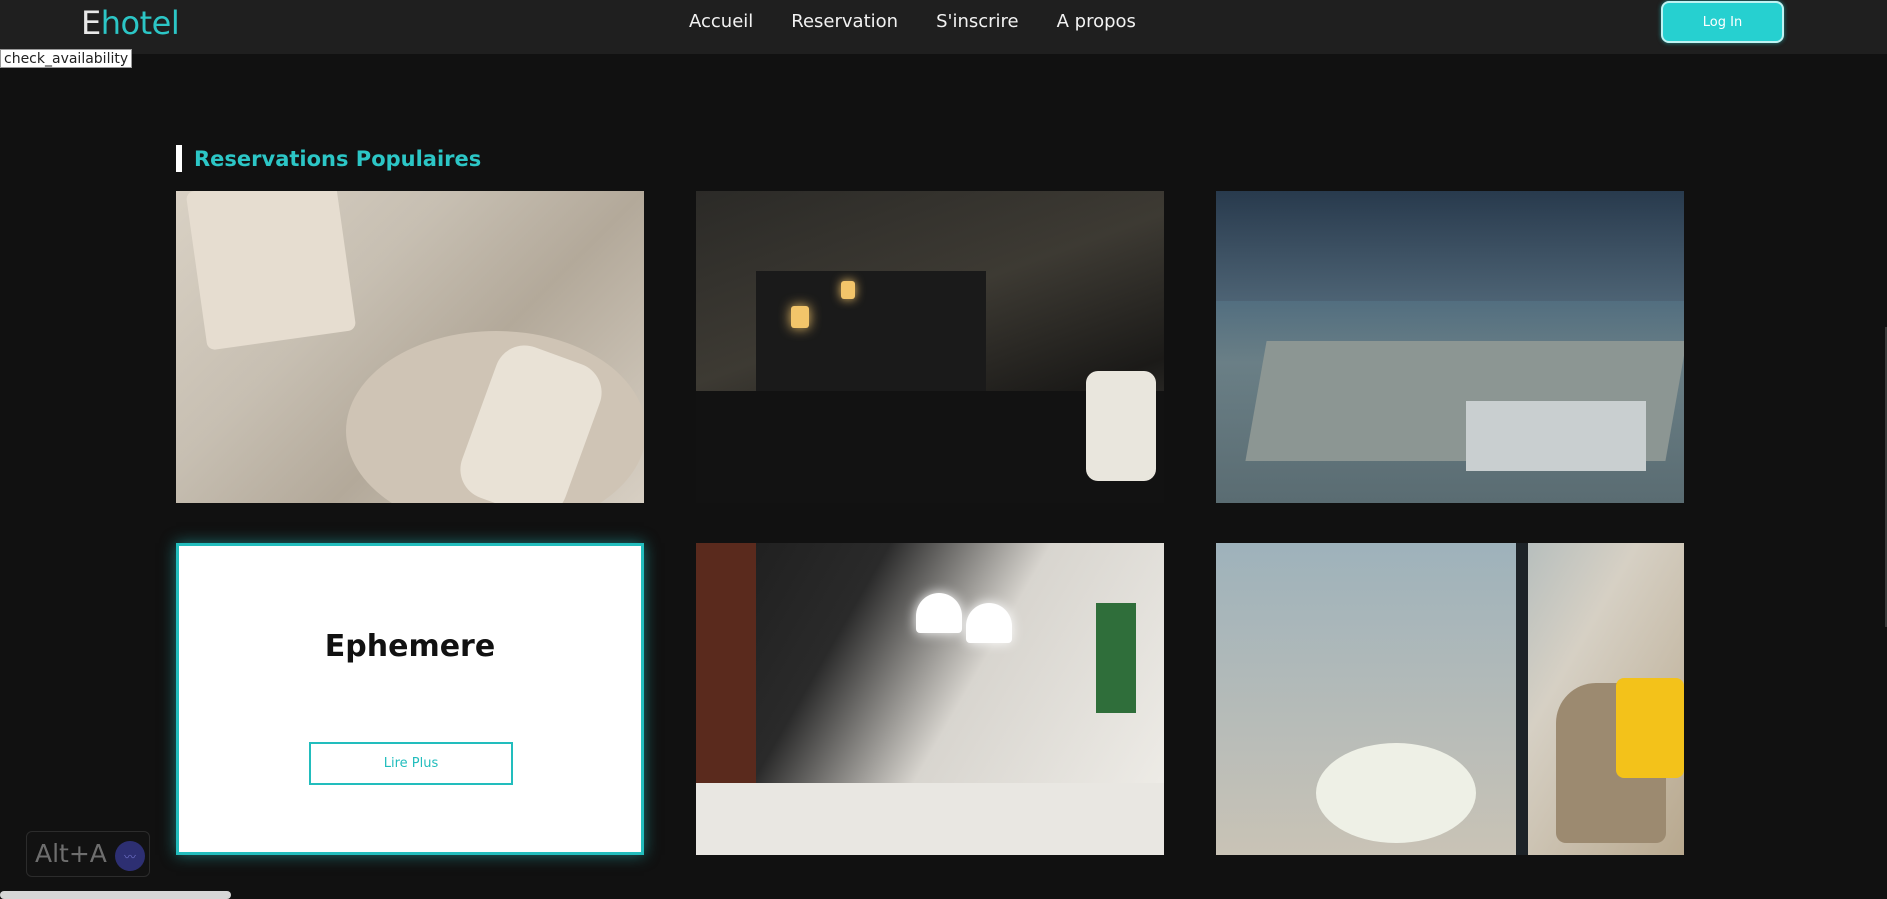  I want to click on horizontal-scrollbar, so click(115, 895).